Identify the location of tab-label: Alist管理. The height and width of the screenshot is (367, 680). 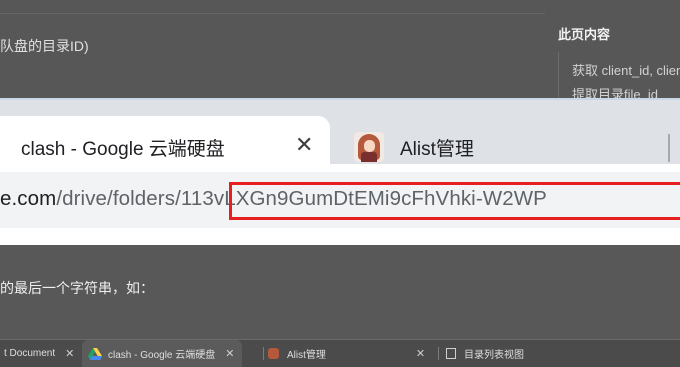
(437, 149).